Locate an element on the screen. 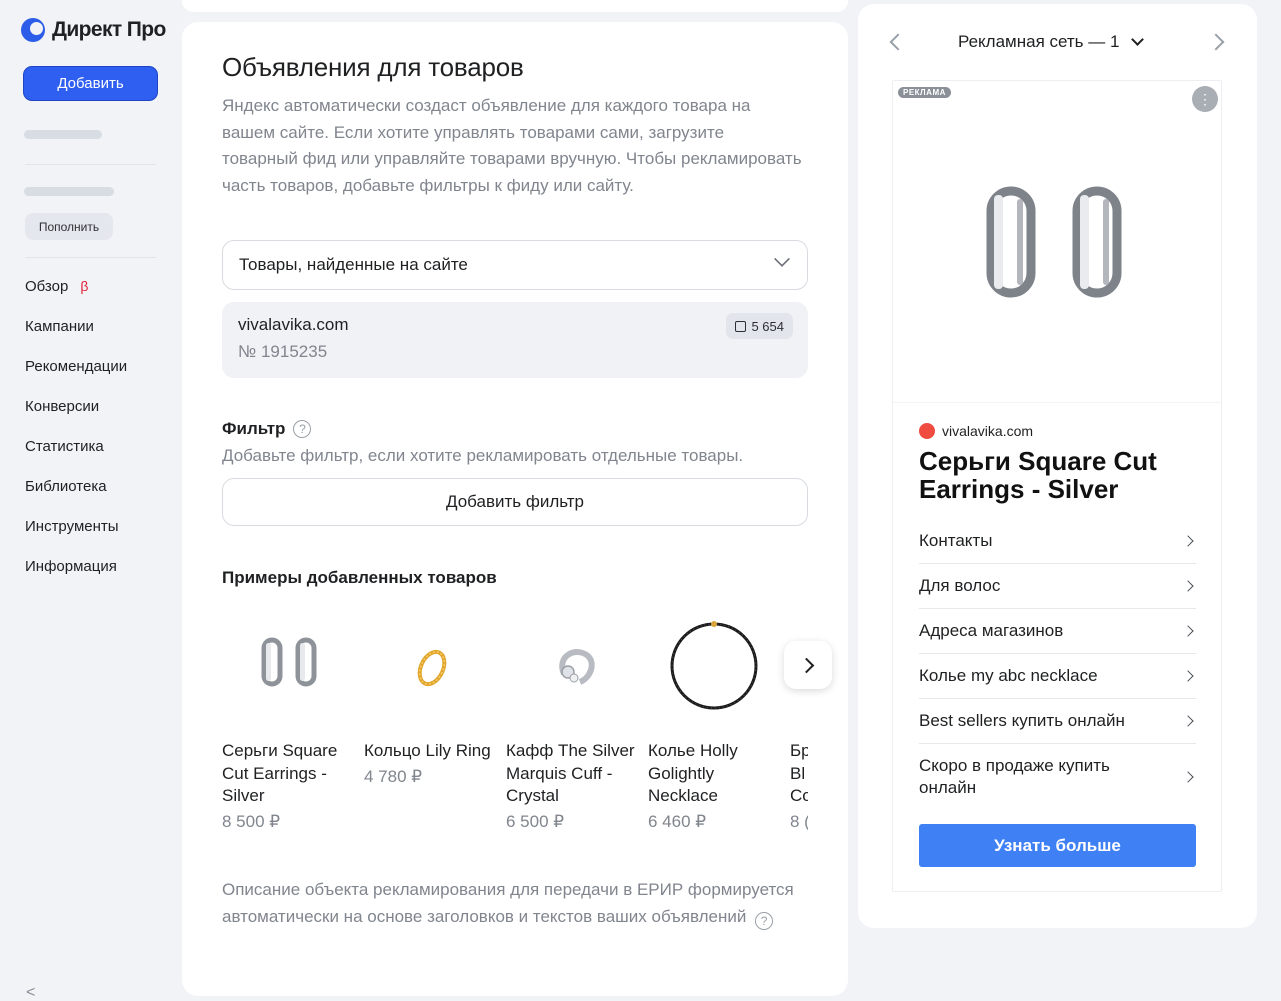 The image size is (1281, 1001). nav-item-label: Информация is located at coordinates (71, 566).